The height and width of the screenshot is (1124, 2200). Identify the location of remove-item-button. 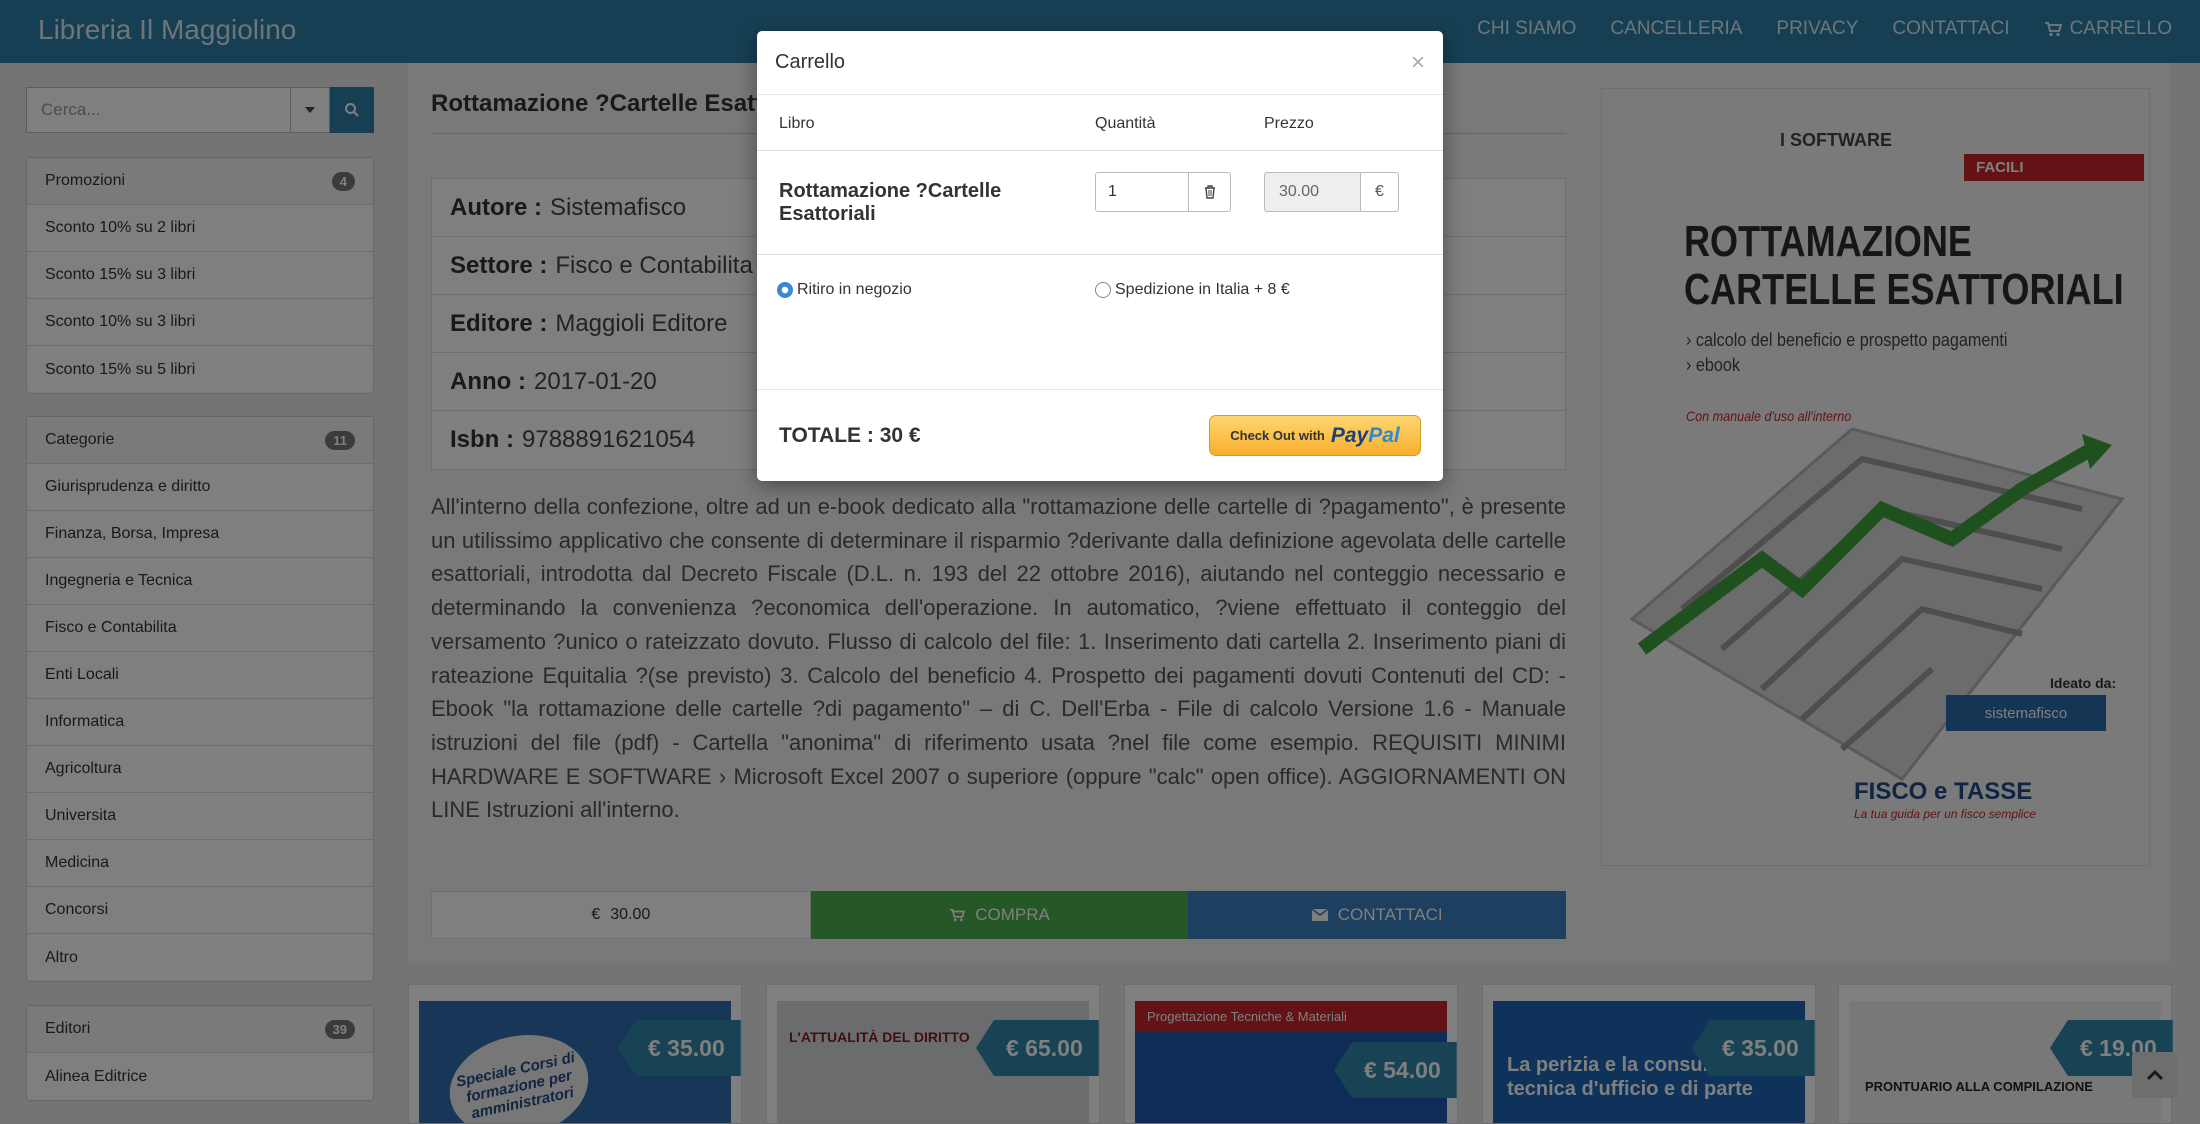
(1210, 191).